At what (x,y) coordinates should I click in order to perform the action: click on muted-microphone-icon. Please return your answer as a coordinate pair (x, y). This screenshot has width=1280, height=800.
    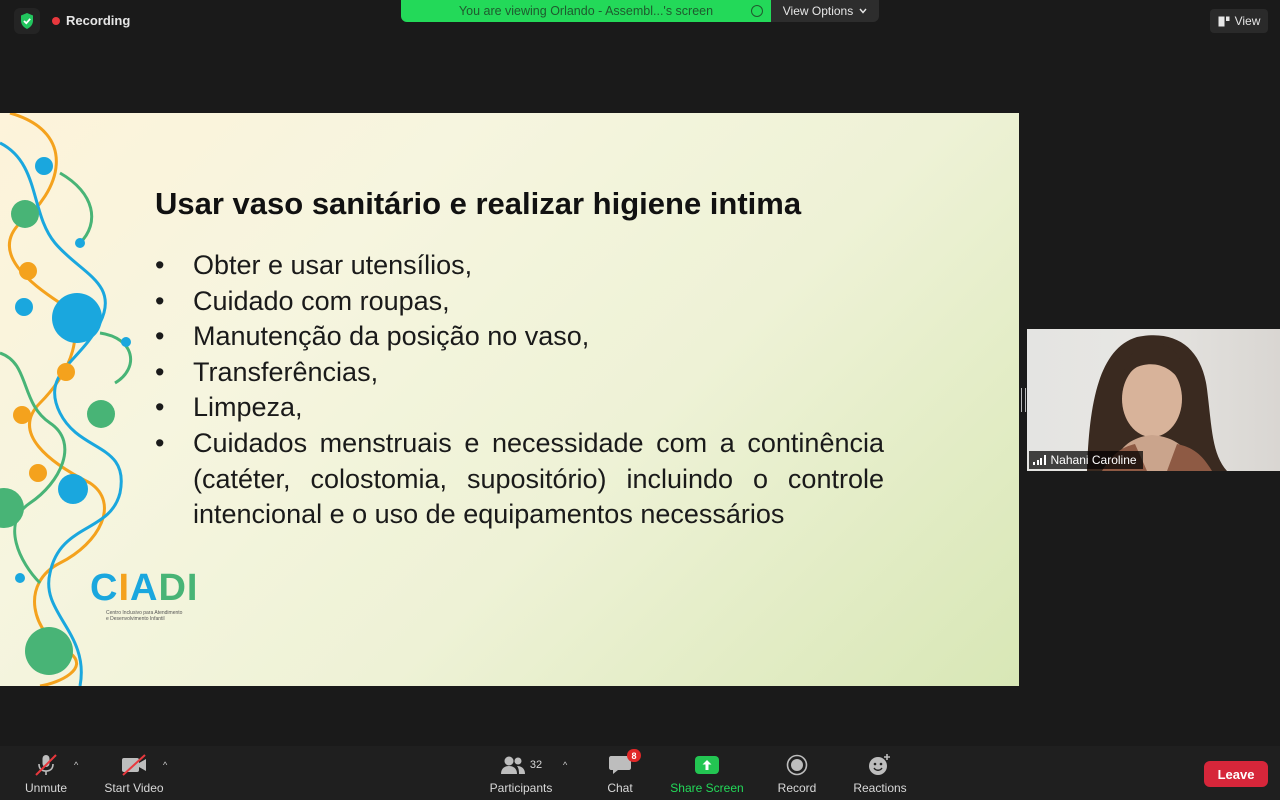
    Looking at the image, I should click on (46, 765).